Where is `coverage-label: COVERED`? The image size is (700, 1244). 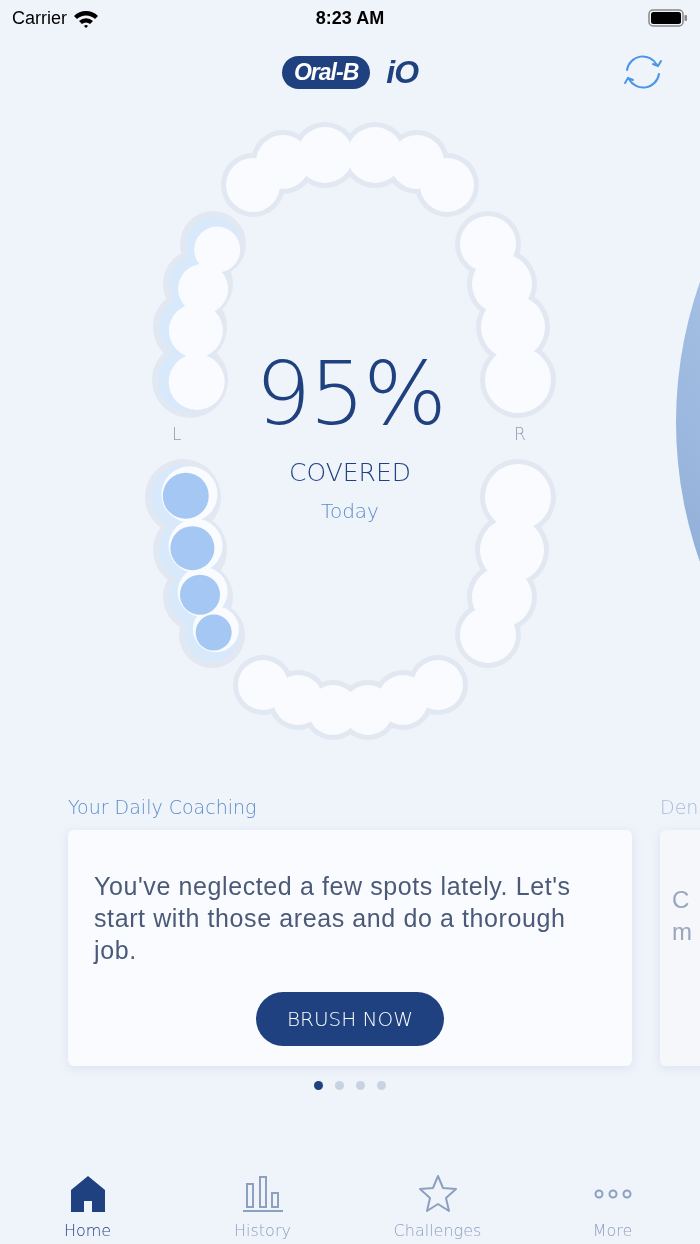
coverage-label: COVERED is located at coordinates (350, 472).